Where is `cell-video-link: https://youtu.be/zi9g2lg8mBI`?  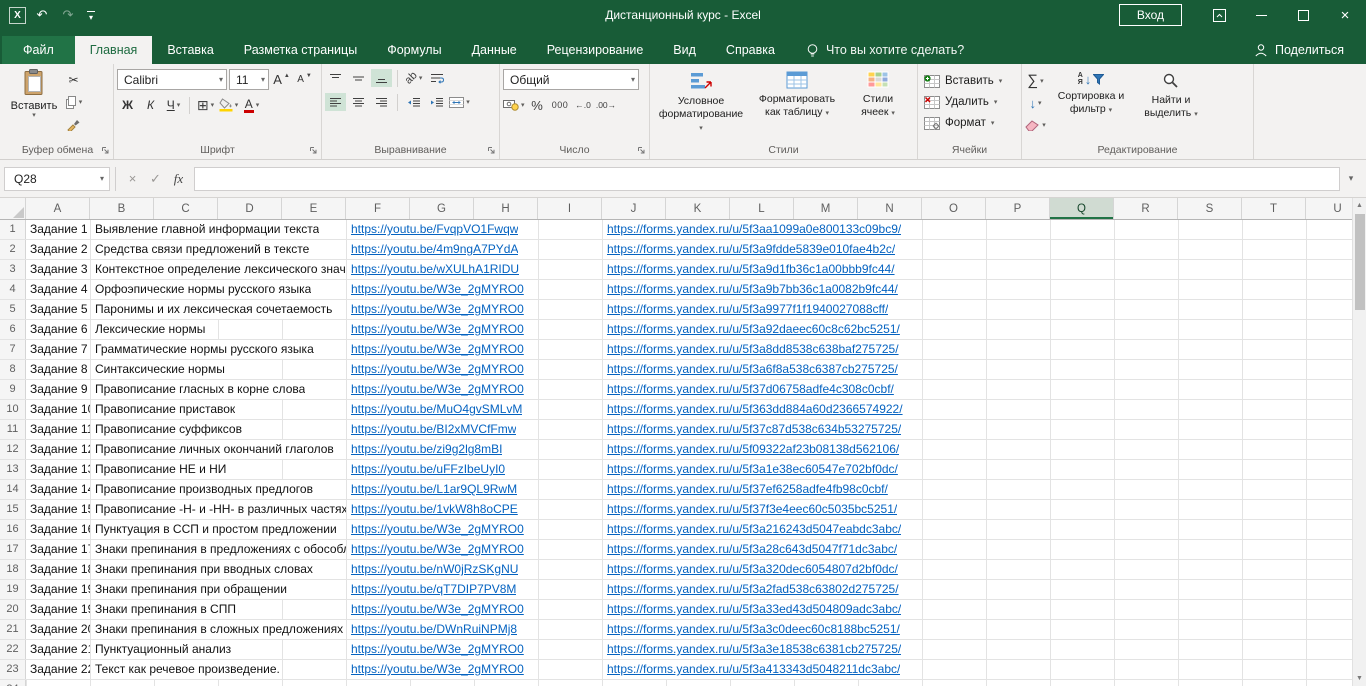
cell-video-link: https://youtu.be/zi9g2lg8mBI is located at coordinates (424, 449).